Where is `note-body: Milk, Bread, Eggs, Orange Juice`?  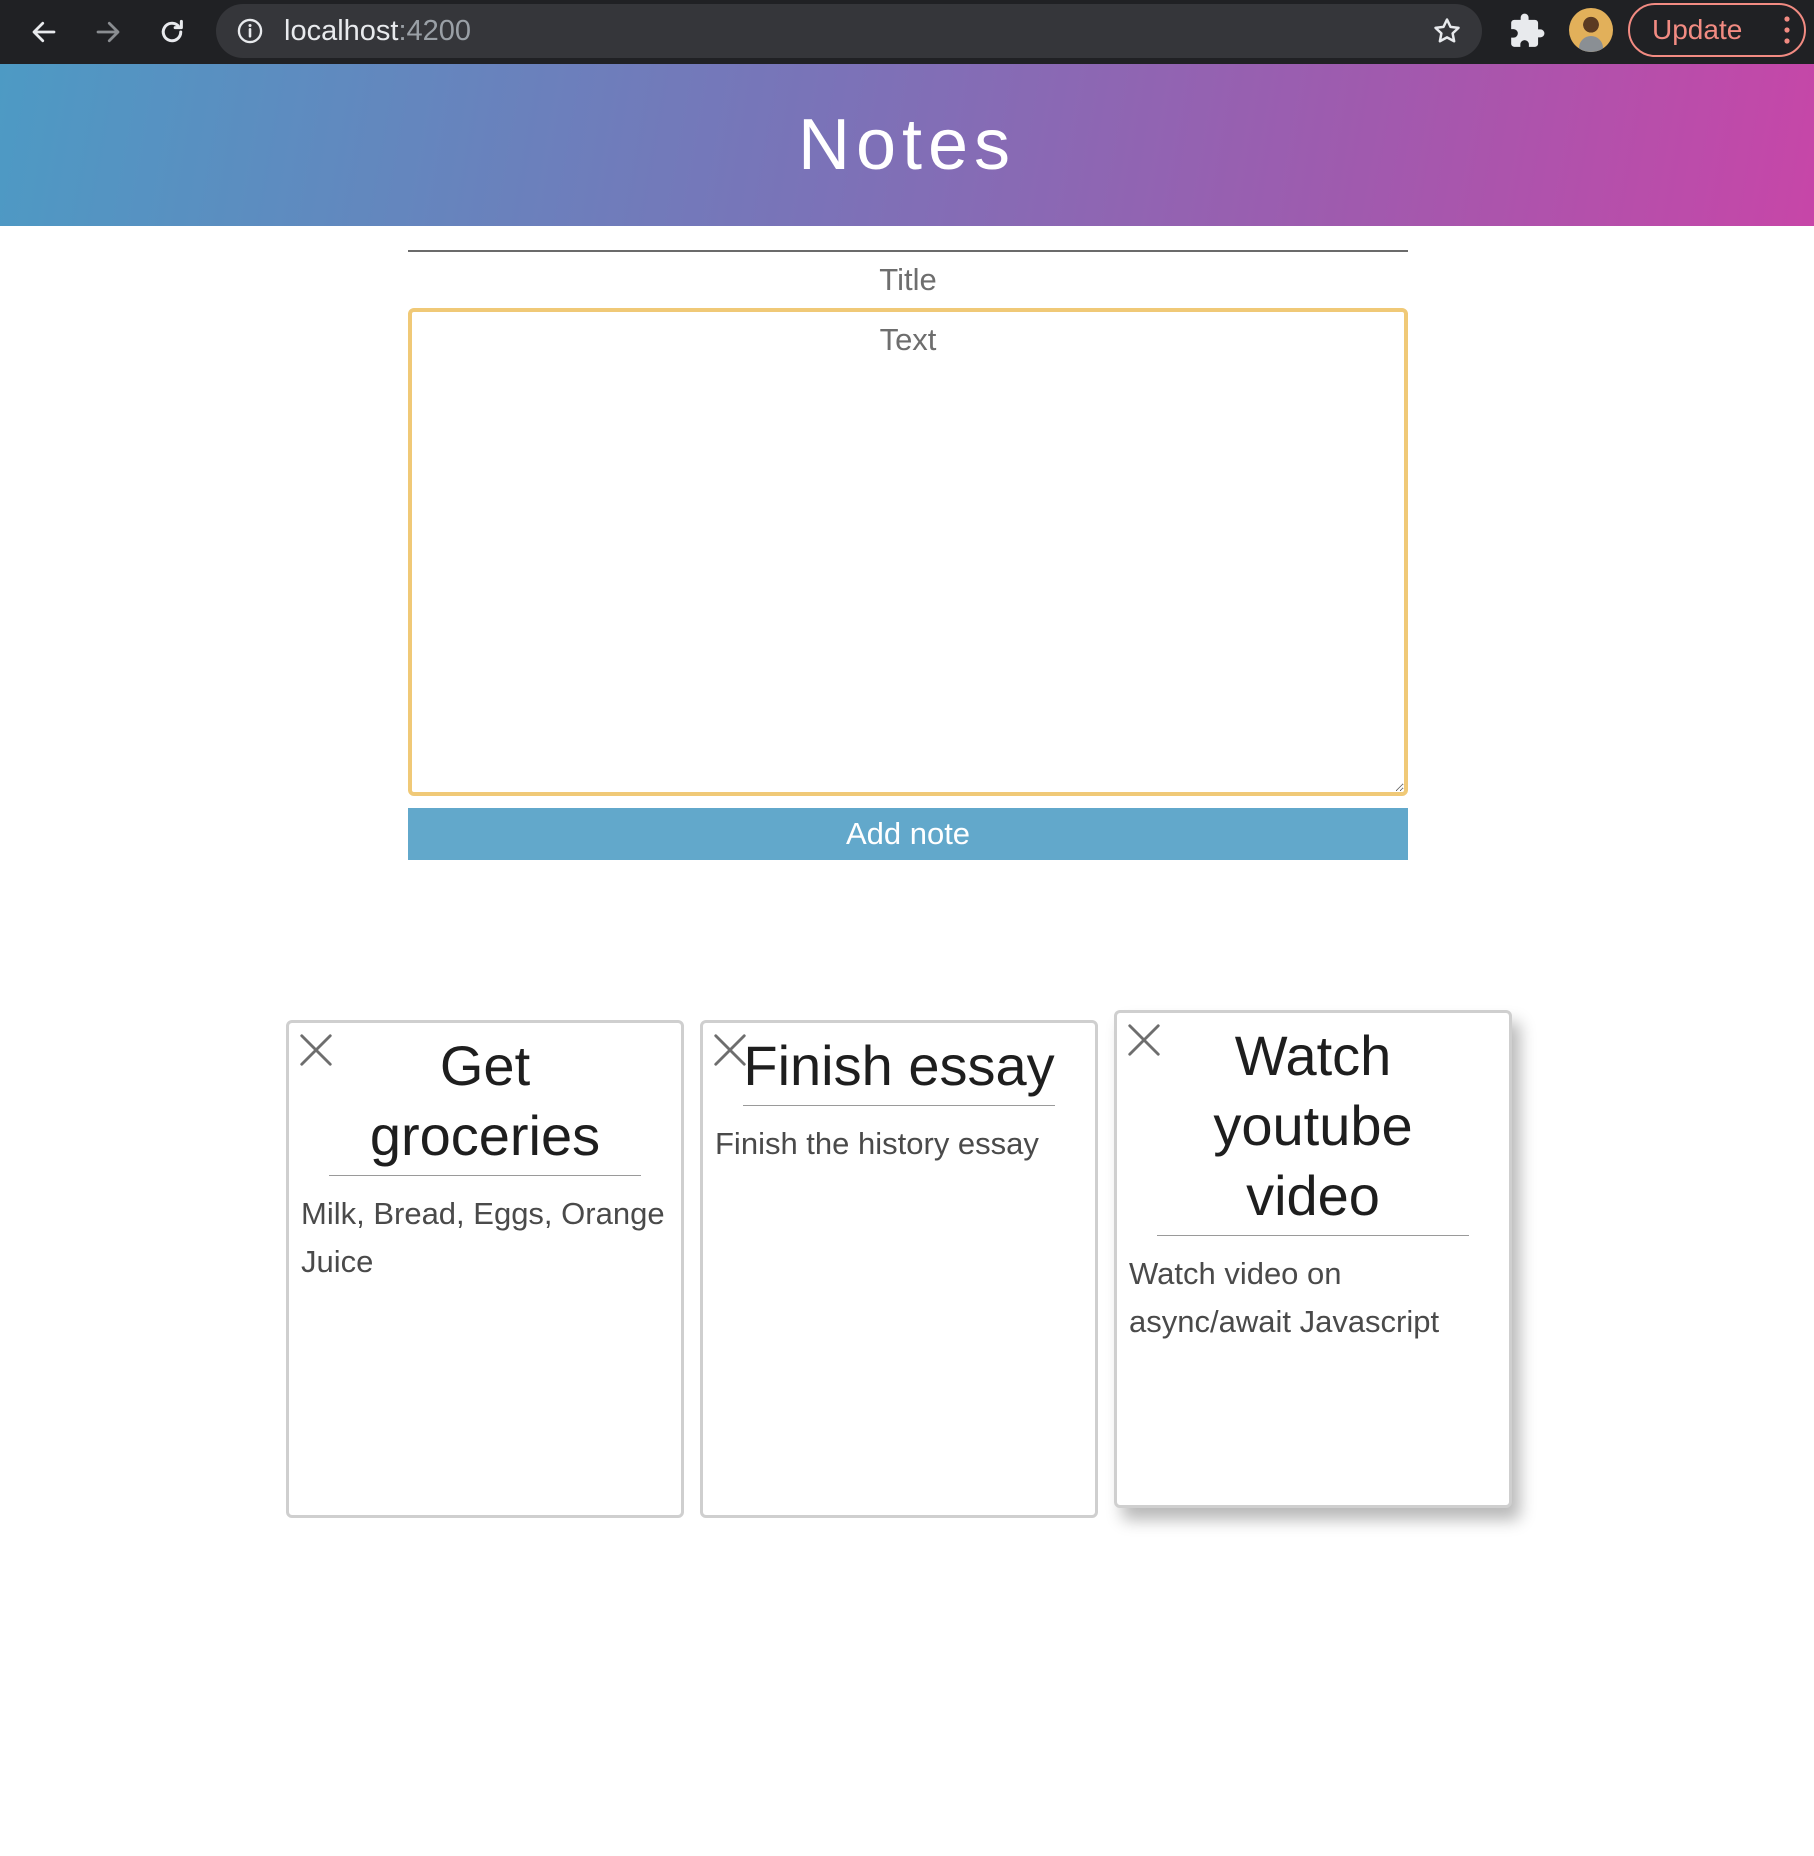 note-body: Milk, Bread, Eggs, Orange Juice is located at coordinates (483, 1237).